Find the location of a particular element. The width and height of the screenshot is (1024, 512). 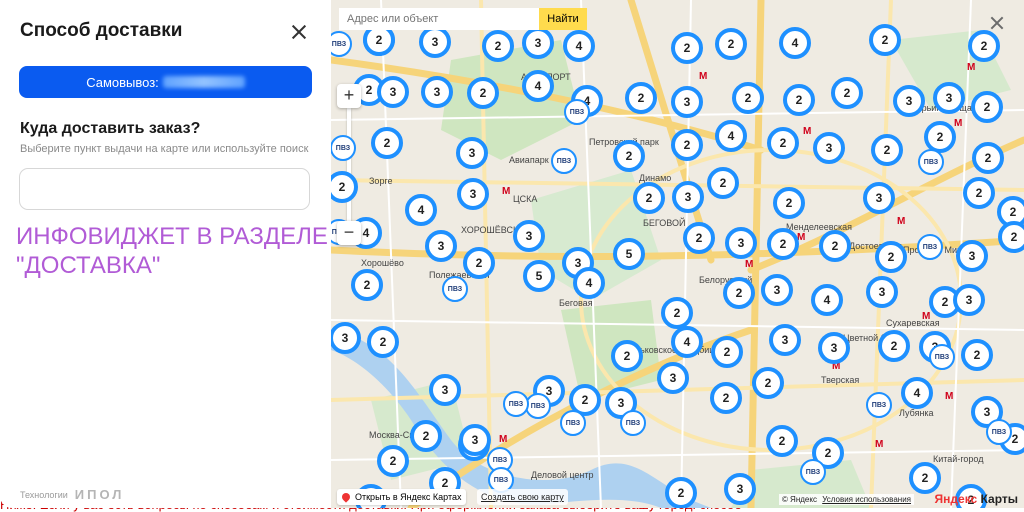

zoom-slider-track is located at coordinates (349, 165).